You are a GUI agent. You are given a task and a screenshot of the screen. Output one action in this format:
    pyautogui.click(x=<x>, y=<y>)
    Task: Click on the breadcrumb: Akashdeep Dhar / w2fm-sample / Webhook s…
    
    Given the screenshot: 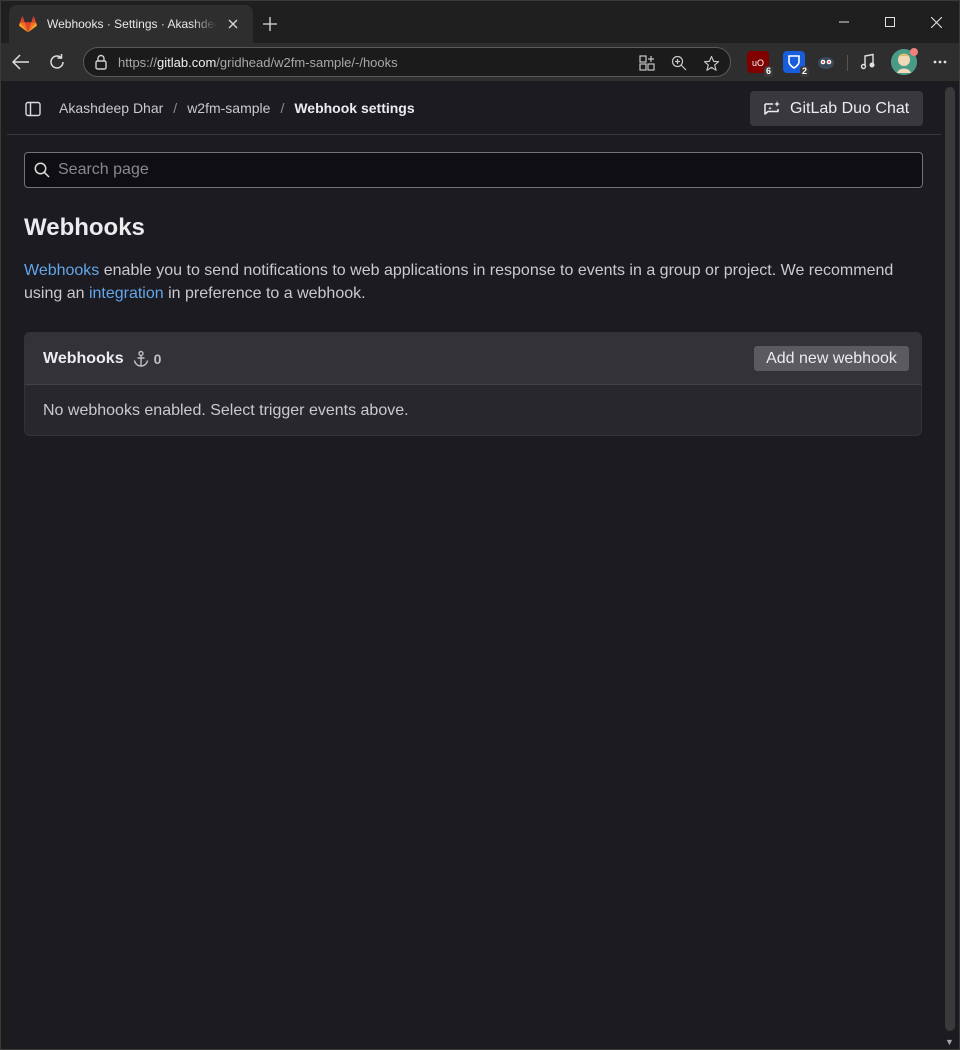 What is the action you would take?
    pyautogui.click(x=237, y=108)
    